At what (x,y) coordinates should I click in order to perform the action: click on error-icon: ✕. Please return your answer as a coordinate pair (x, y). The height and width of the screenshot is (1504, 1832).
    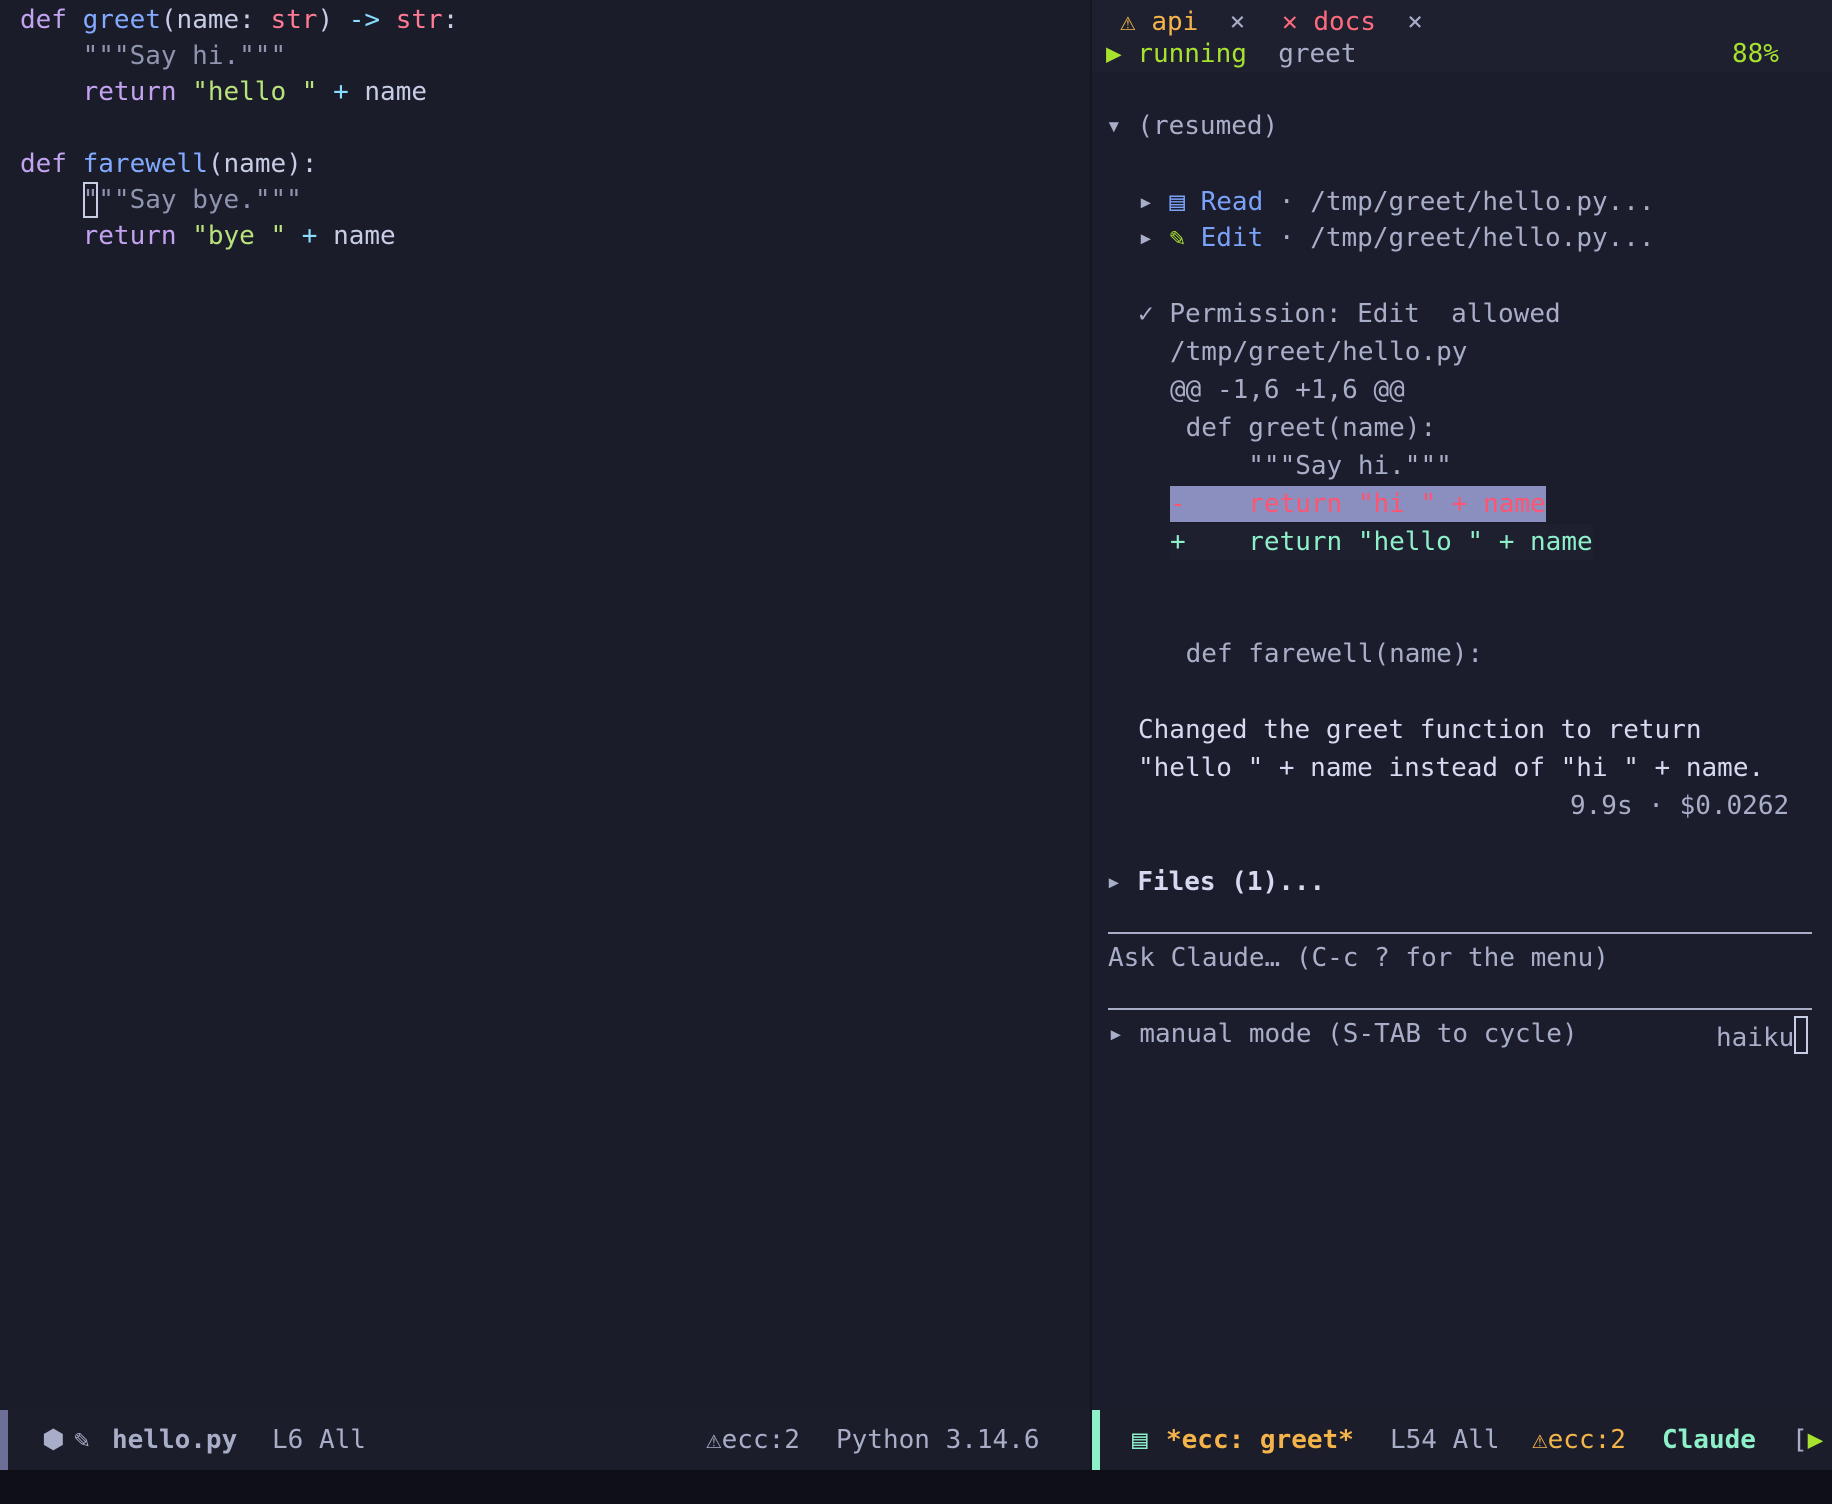
    Looking at the image, I should click on (1290, 22).